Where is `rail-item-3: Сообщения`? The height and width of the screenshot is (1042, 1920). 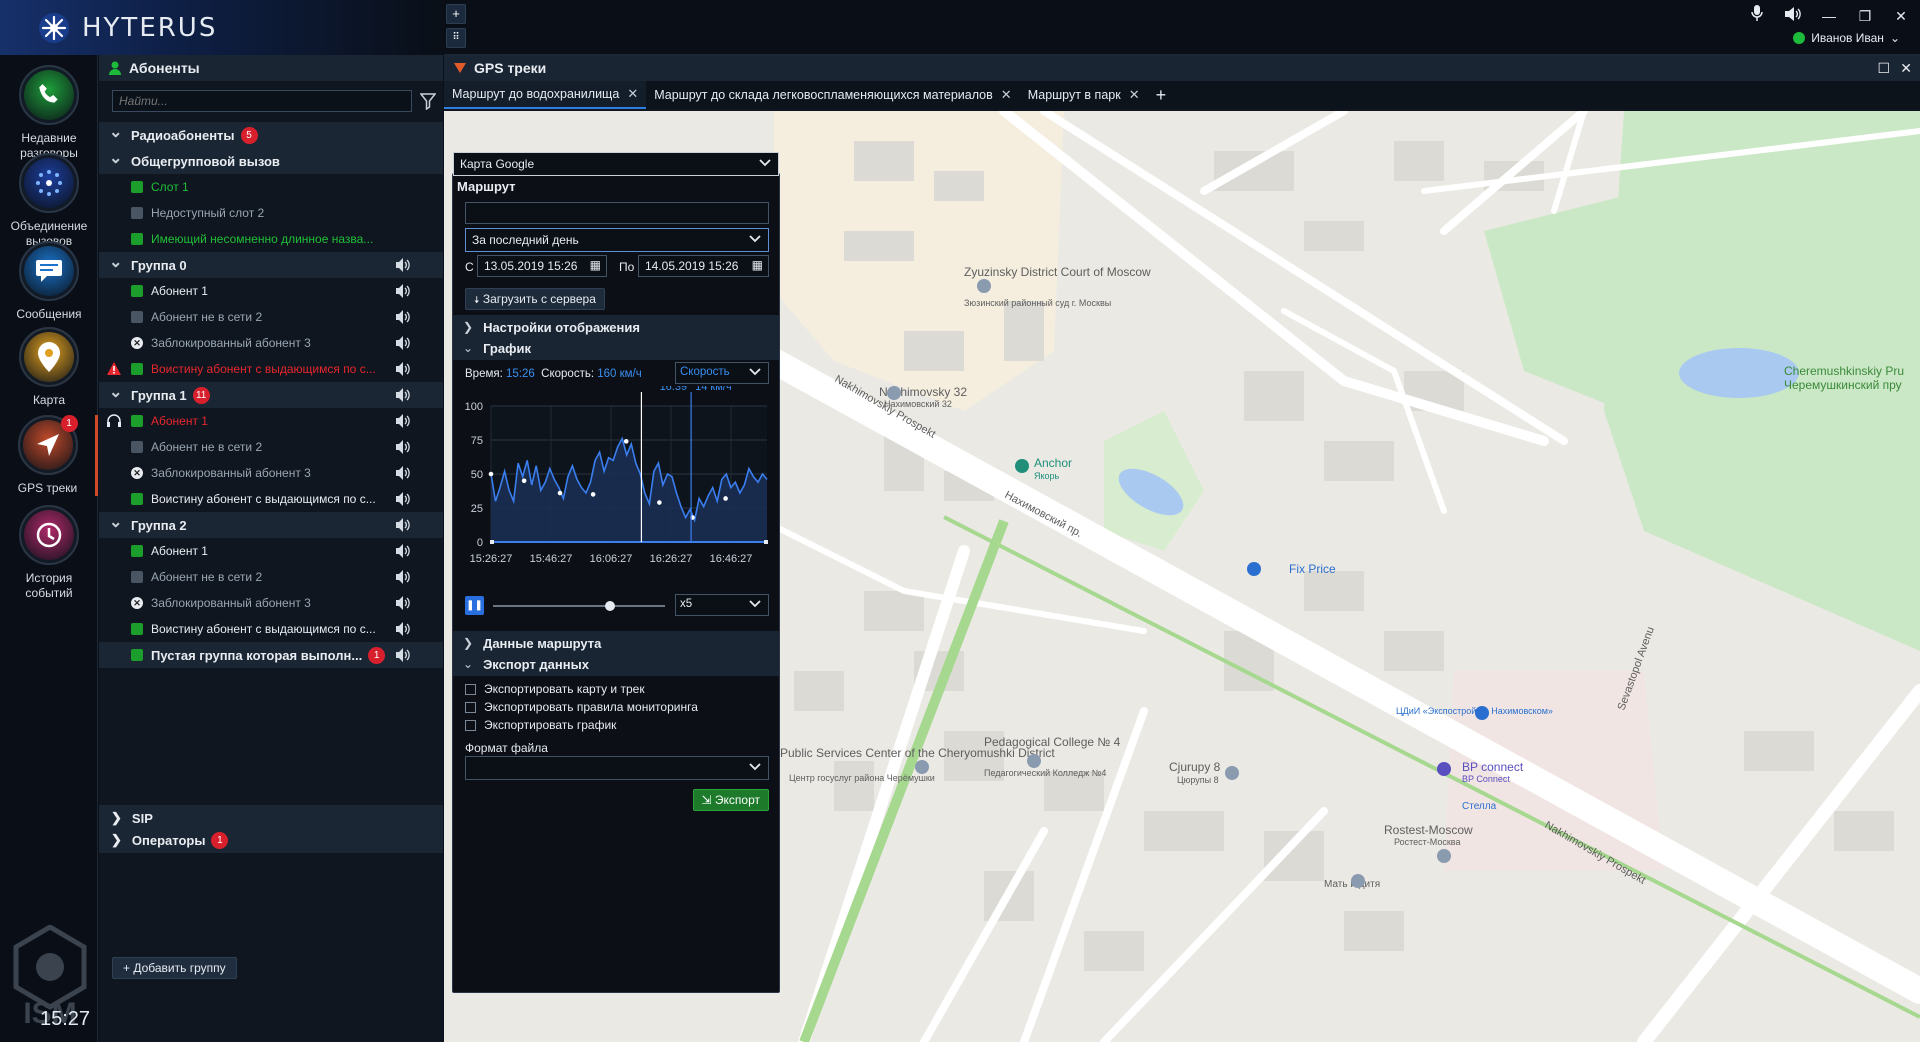
rail-item-3: Сообщения is located at coordinates (49, 281).